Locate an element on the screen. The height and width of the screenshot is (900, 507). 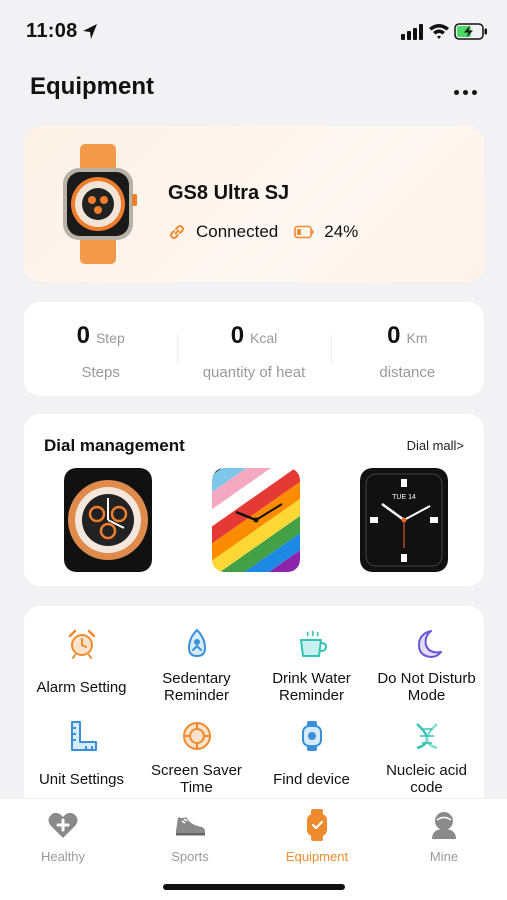
device-battery-icon is located at coordinates (304, 232).